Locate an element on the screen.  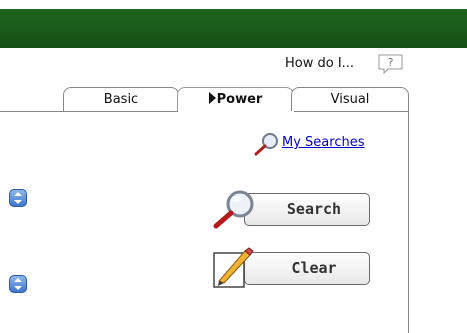
tab-visual: Visual is located at coordinates (350, 99).